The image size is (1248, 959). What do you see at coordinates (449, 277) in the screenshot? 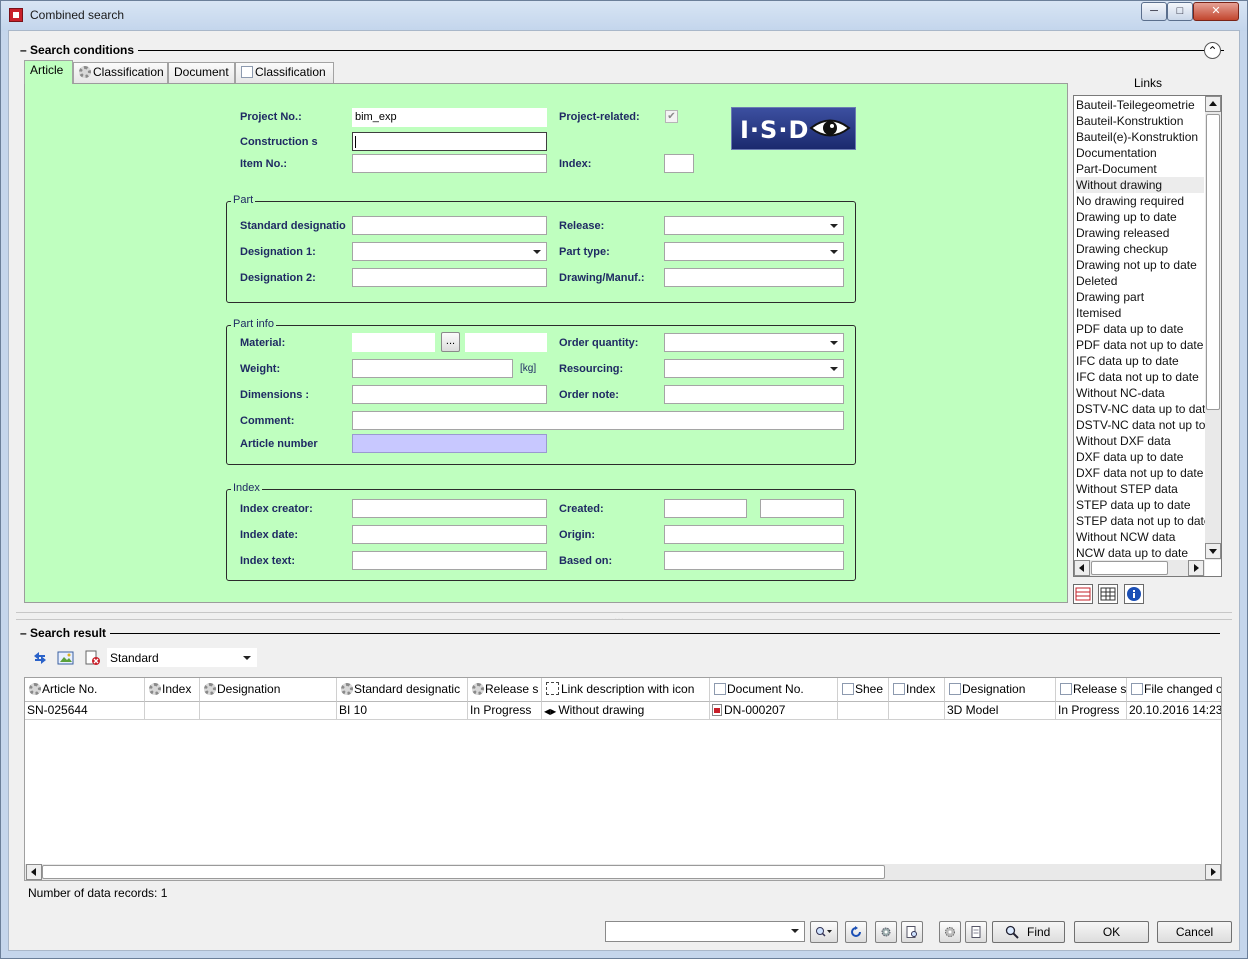
I see `designation2-field` at bounding box center [449, 277].